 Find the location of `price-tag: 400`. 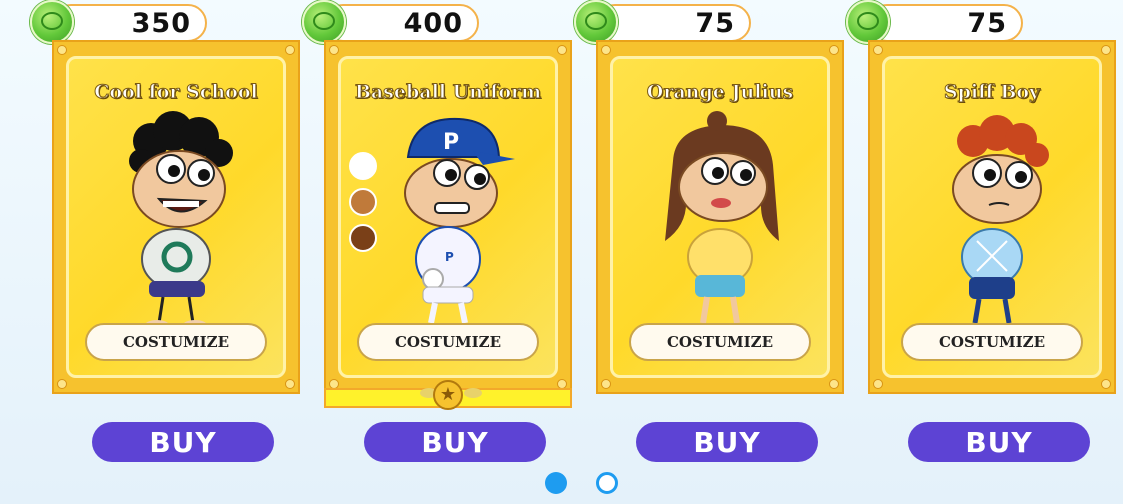

price-tag: 400 is located at coordinates (401, 23).